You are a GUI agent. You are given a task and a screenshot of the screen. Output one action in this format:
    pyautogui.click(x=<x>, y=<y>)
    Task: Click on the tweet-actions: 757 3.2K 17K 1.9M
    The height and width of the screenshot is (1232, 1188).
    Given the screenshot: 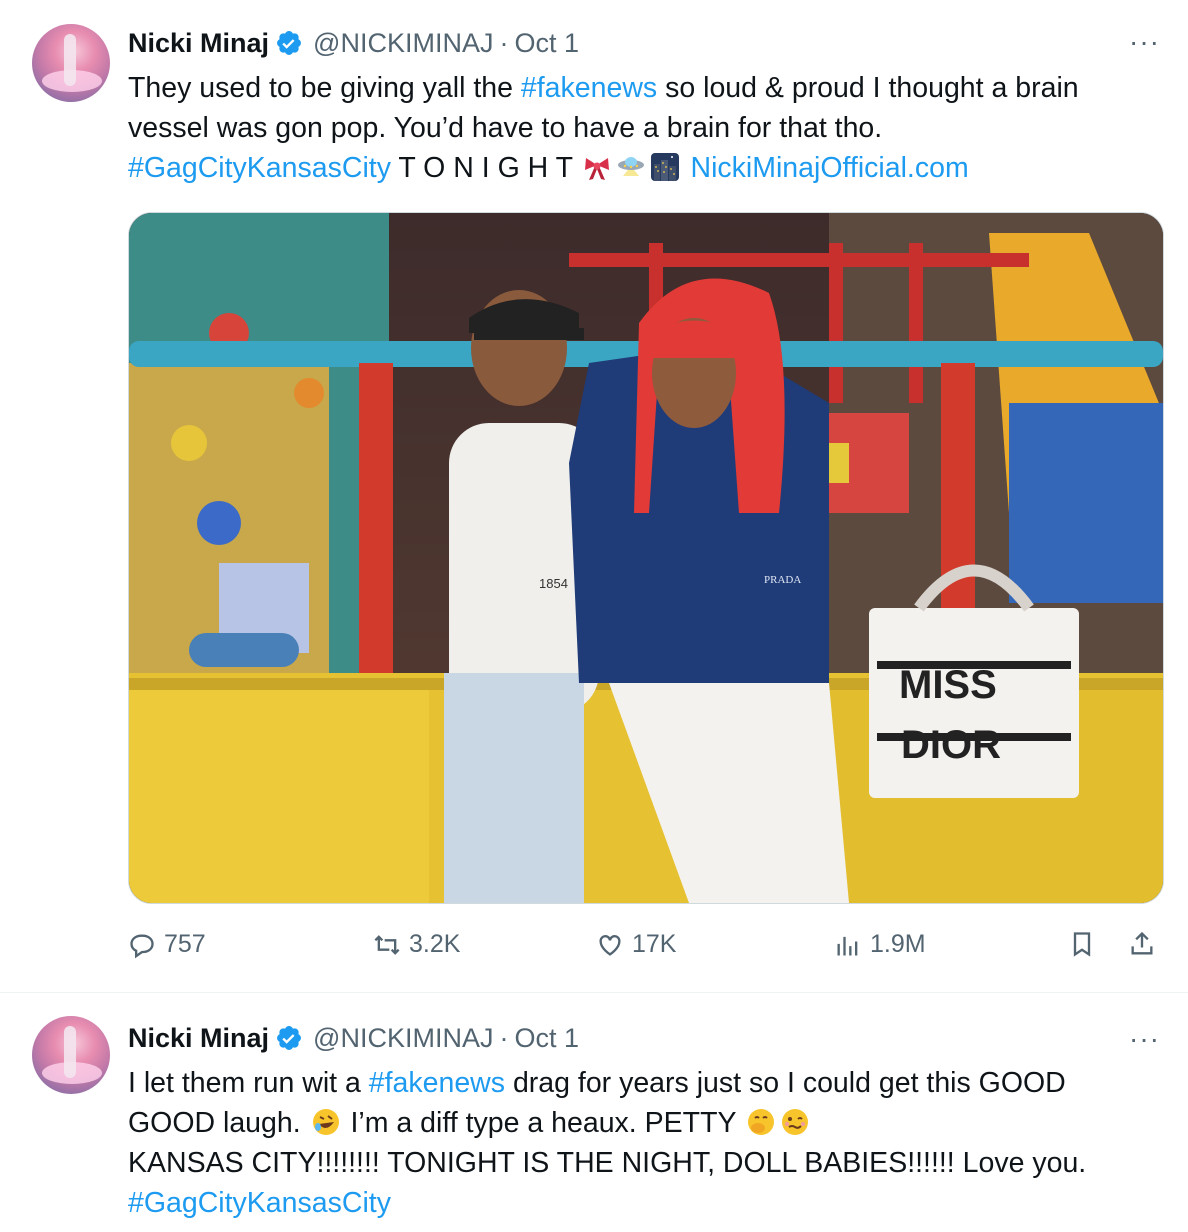 What is the action you would take?
    pyautogui.click(x=645, y=950)
    